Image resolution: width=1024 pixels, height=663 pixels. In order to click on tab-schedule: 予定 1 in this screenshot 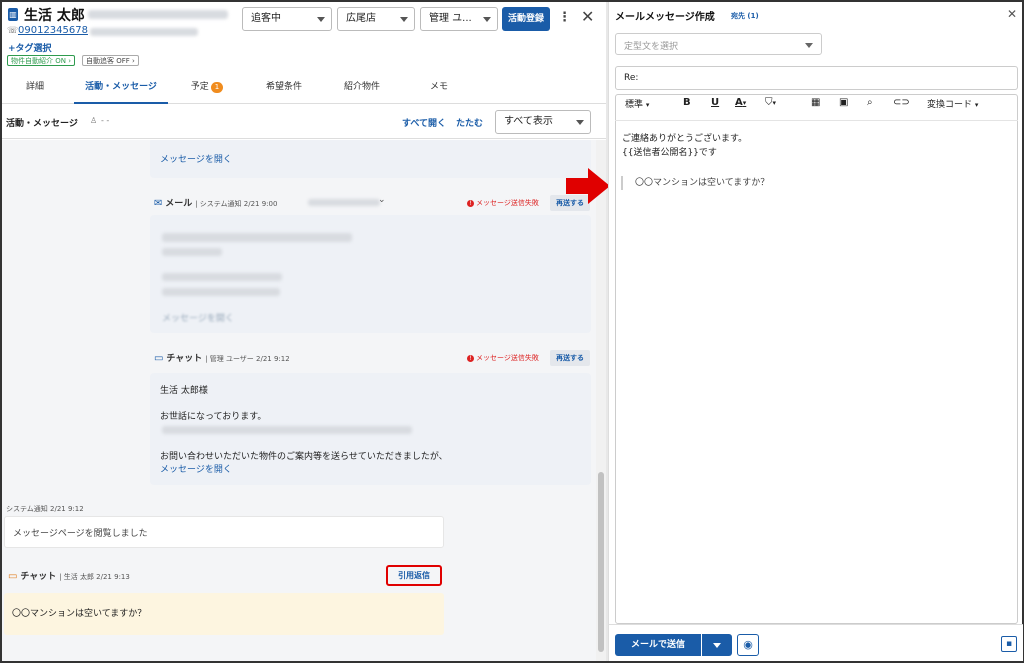, I will do `click(207, 88)`.